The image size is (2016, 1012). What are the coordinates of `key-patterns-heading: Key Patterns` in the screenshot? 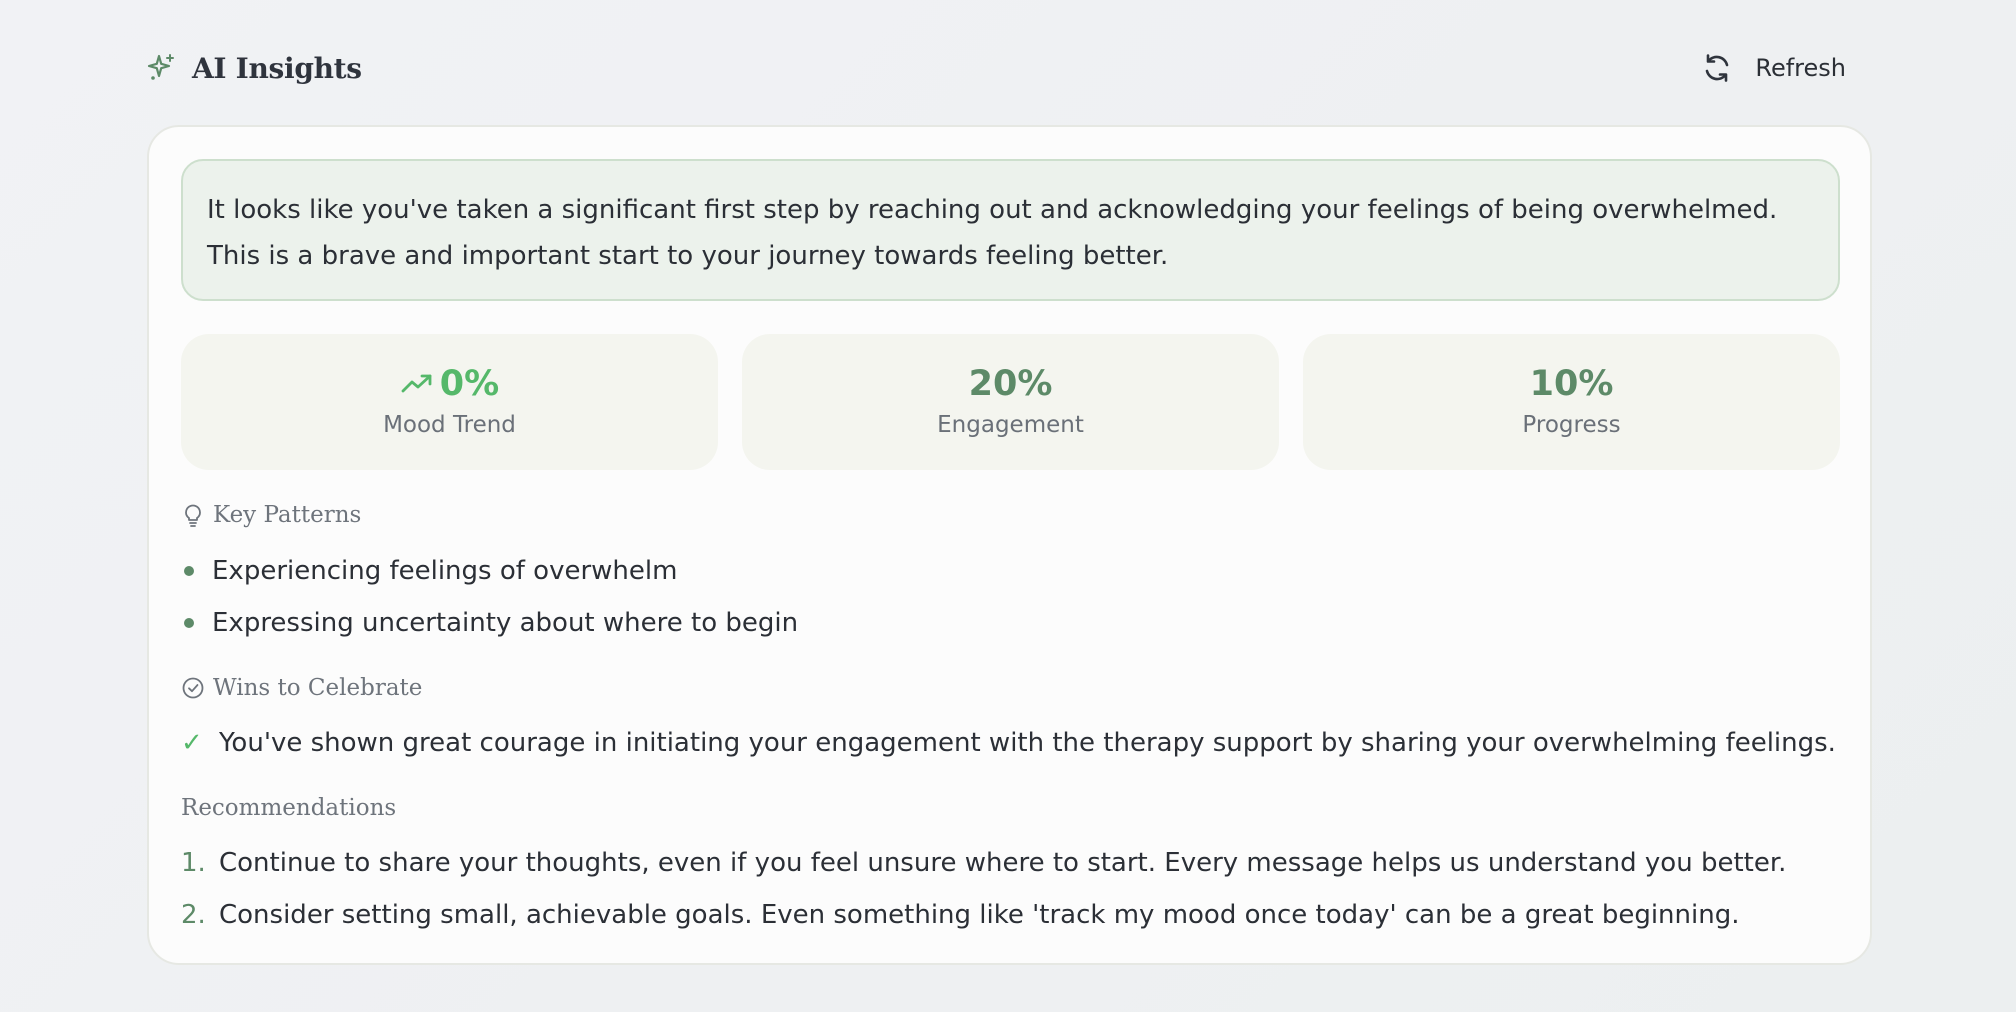 It's located at (271, 515).